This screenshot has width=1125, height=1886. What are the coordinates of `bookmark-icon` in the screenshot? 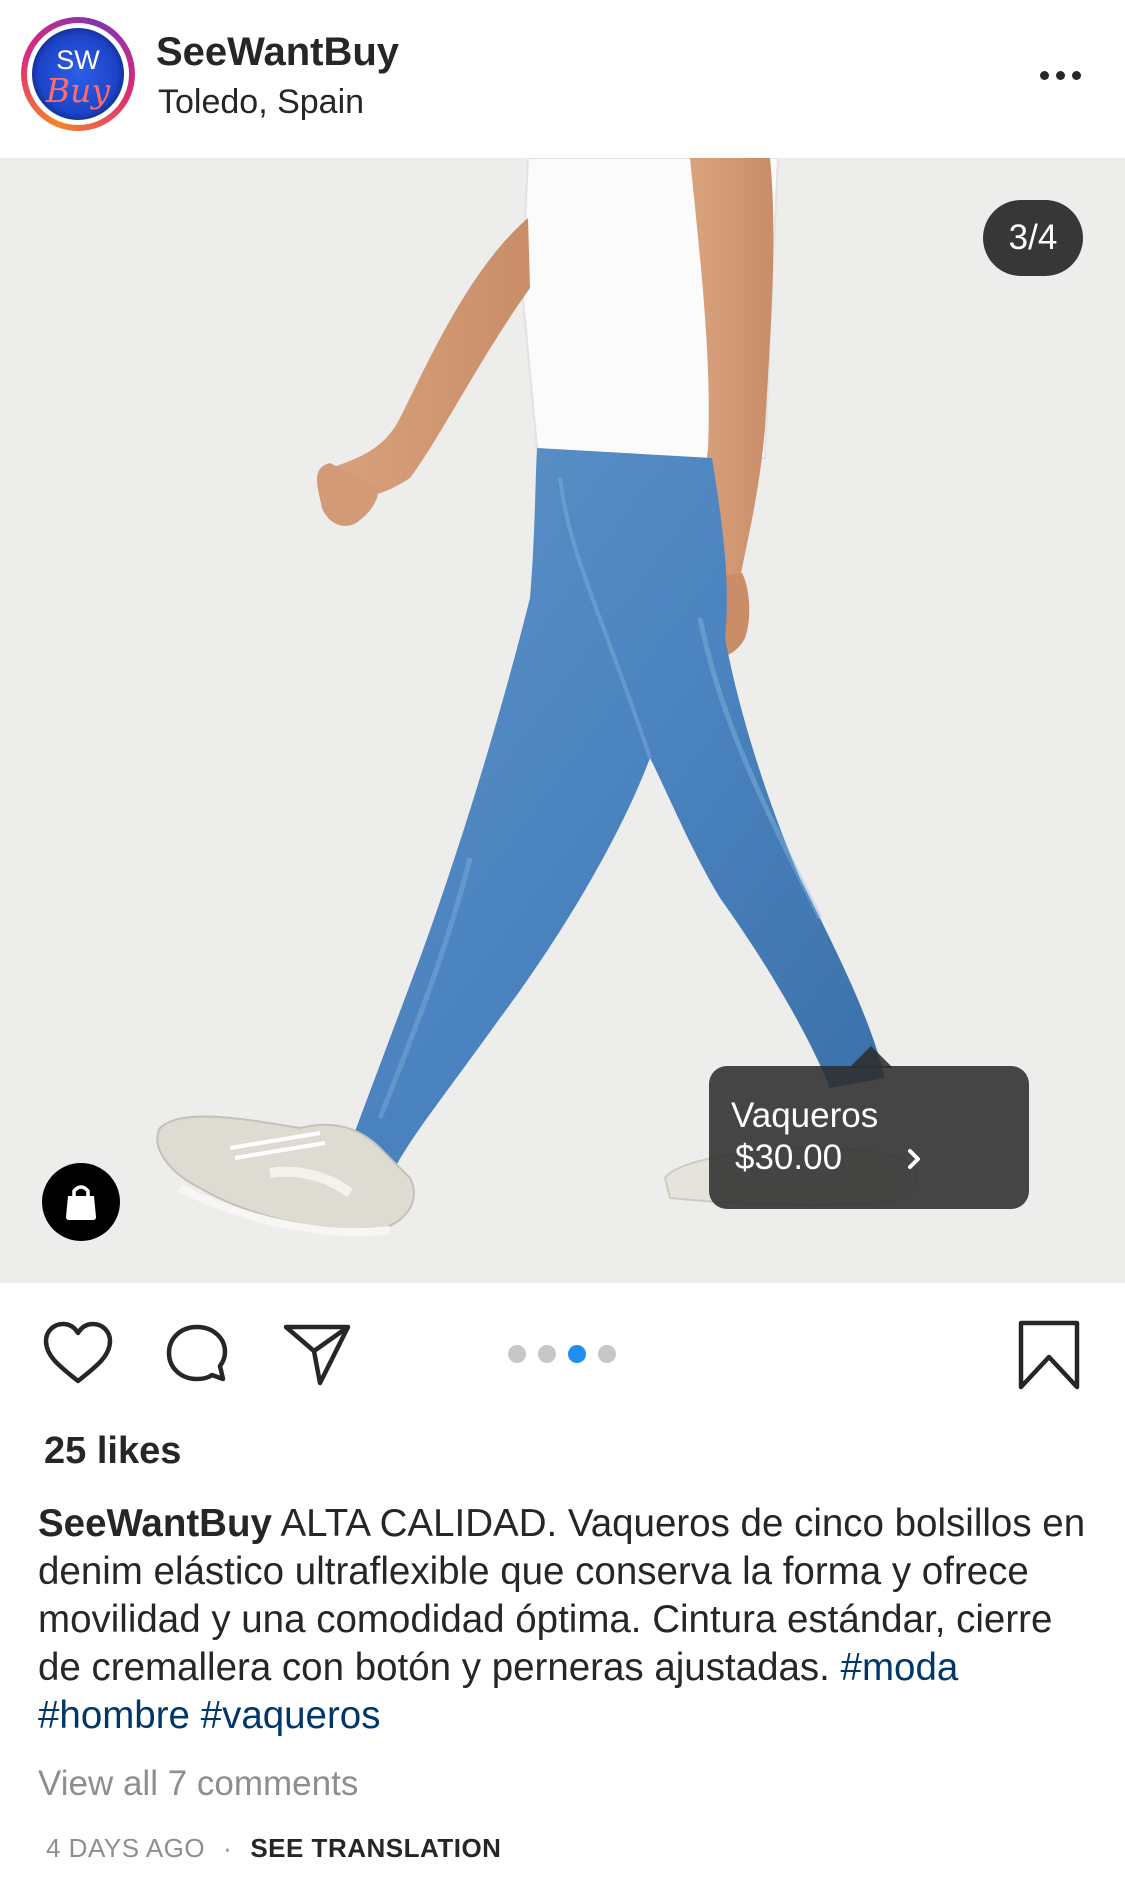 It's located at (1049, 1355).